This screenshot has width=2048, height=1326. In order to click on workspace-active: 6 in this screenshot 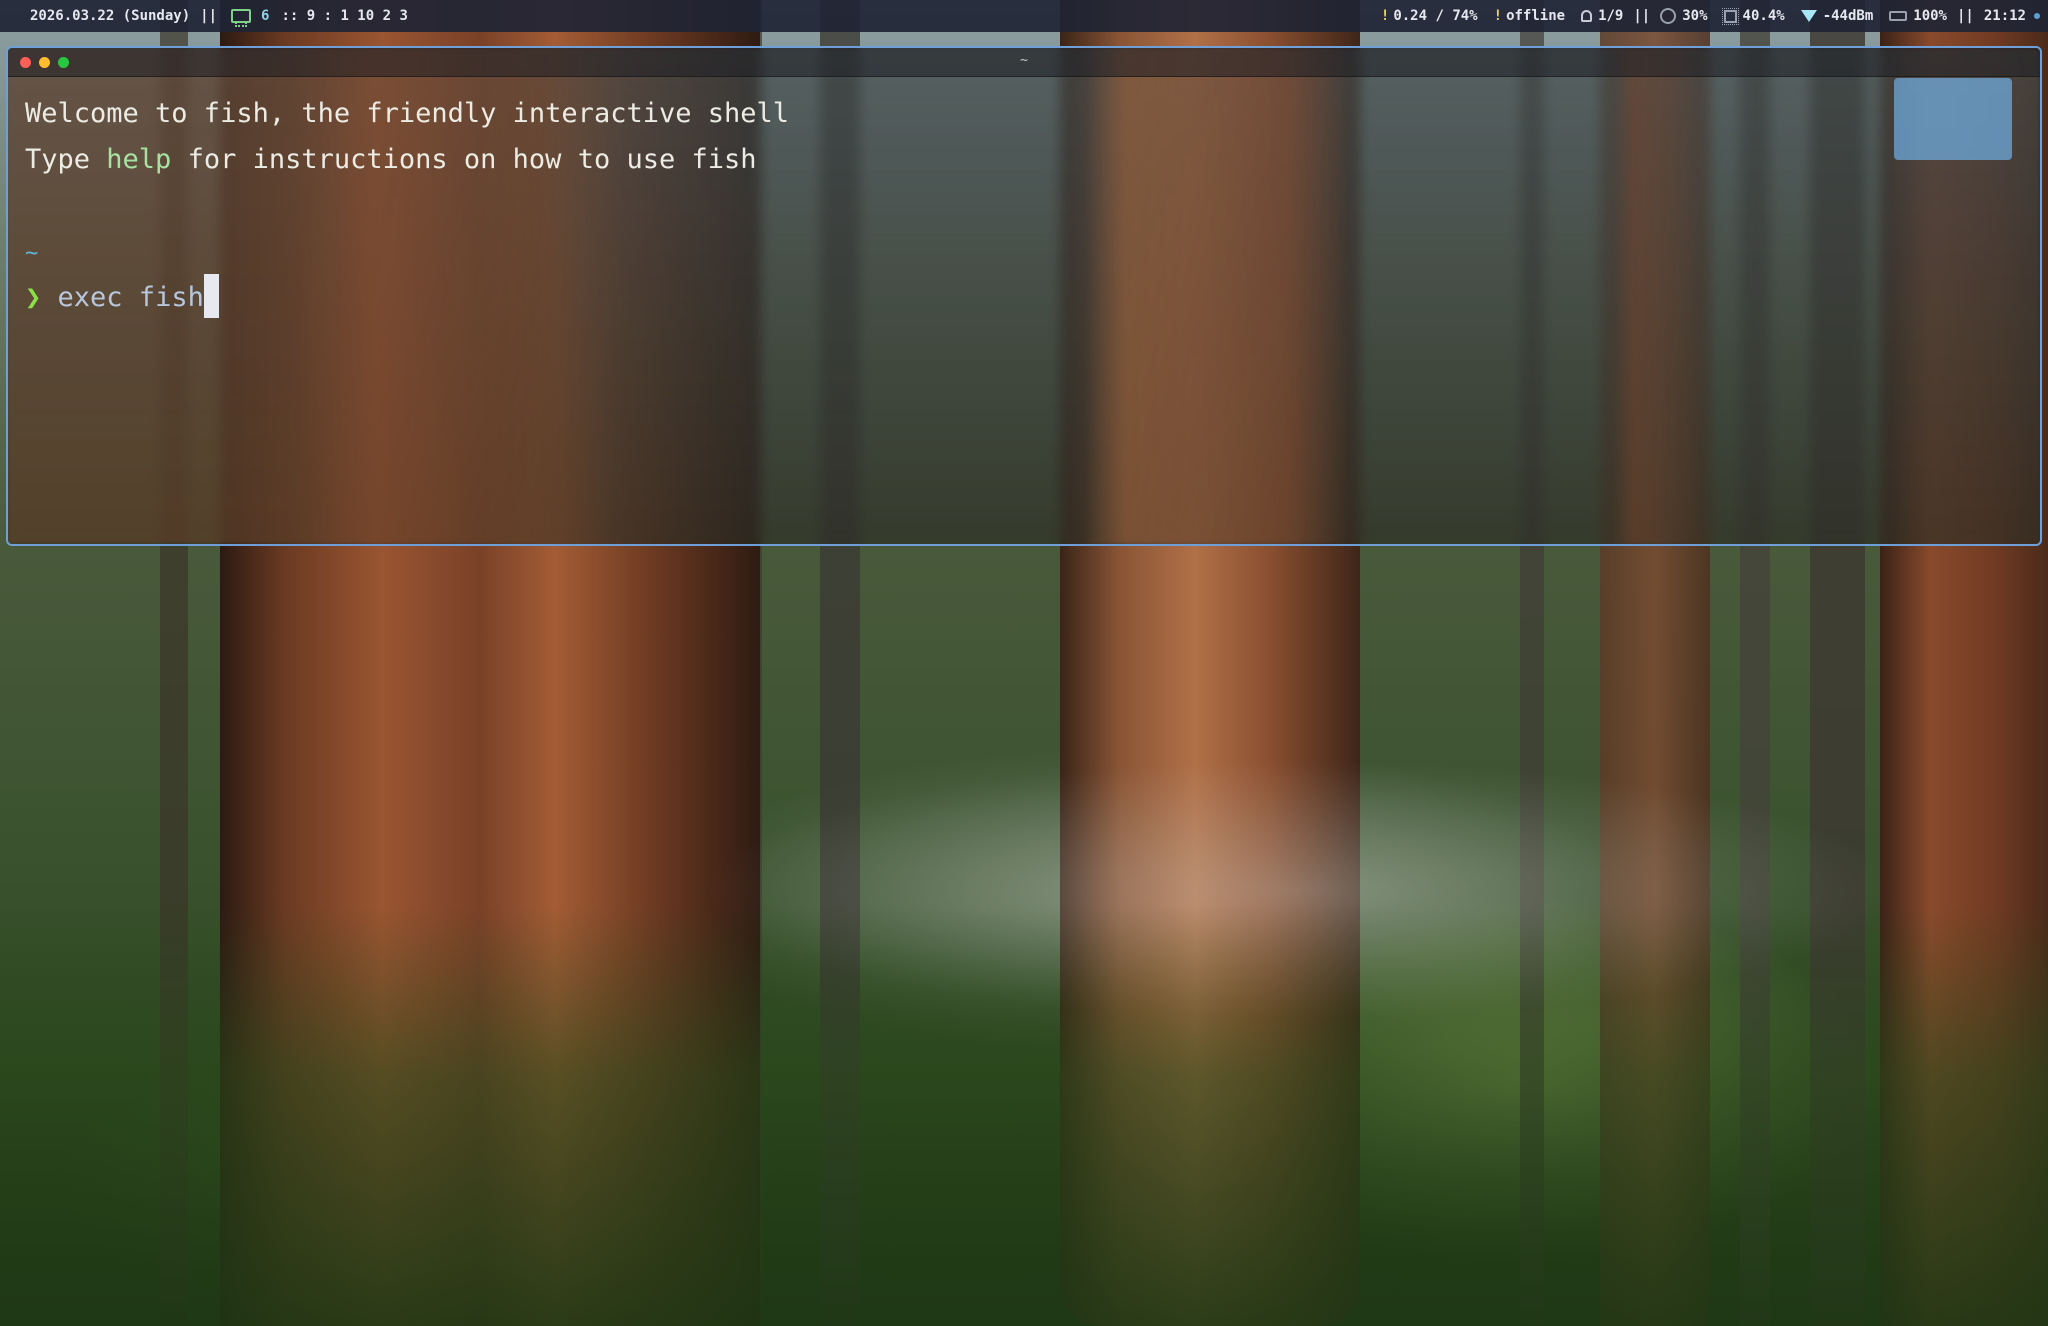, I will do `click(265, 16)`.